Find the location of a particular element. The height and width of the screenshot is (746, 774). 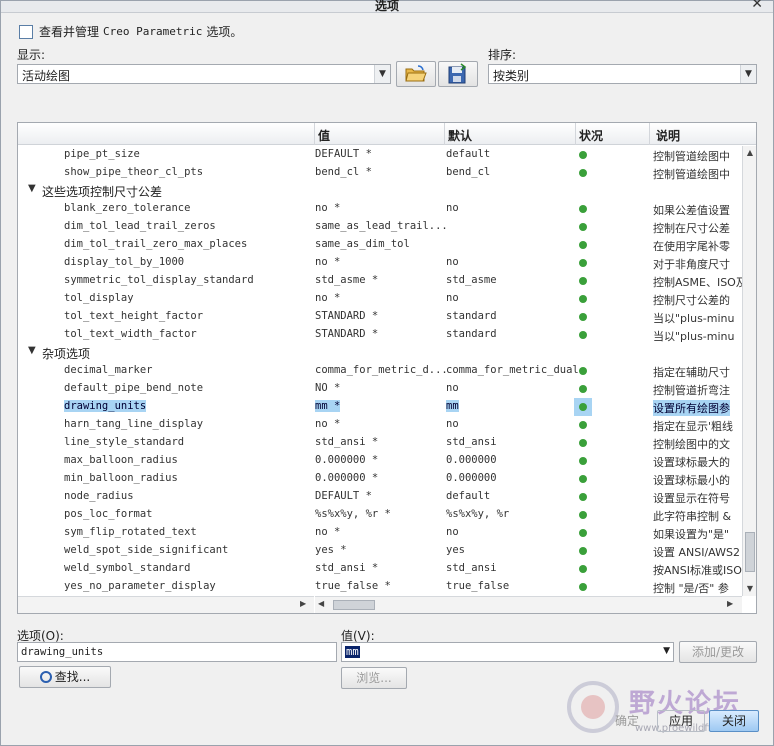

scroll-up-icon: ▲ is located at coordinates (749, 153).